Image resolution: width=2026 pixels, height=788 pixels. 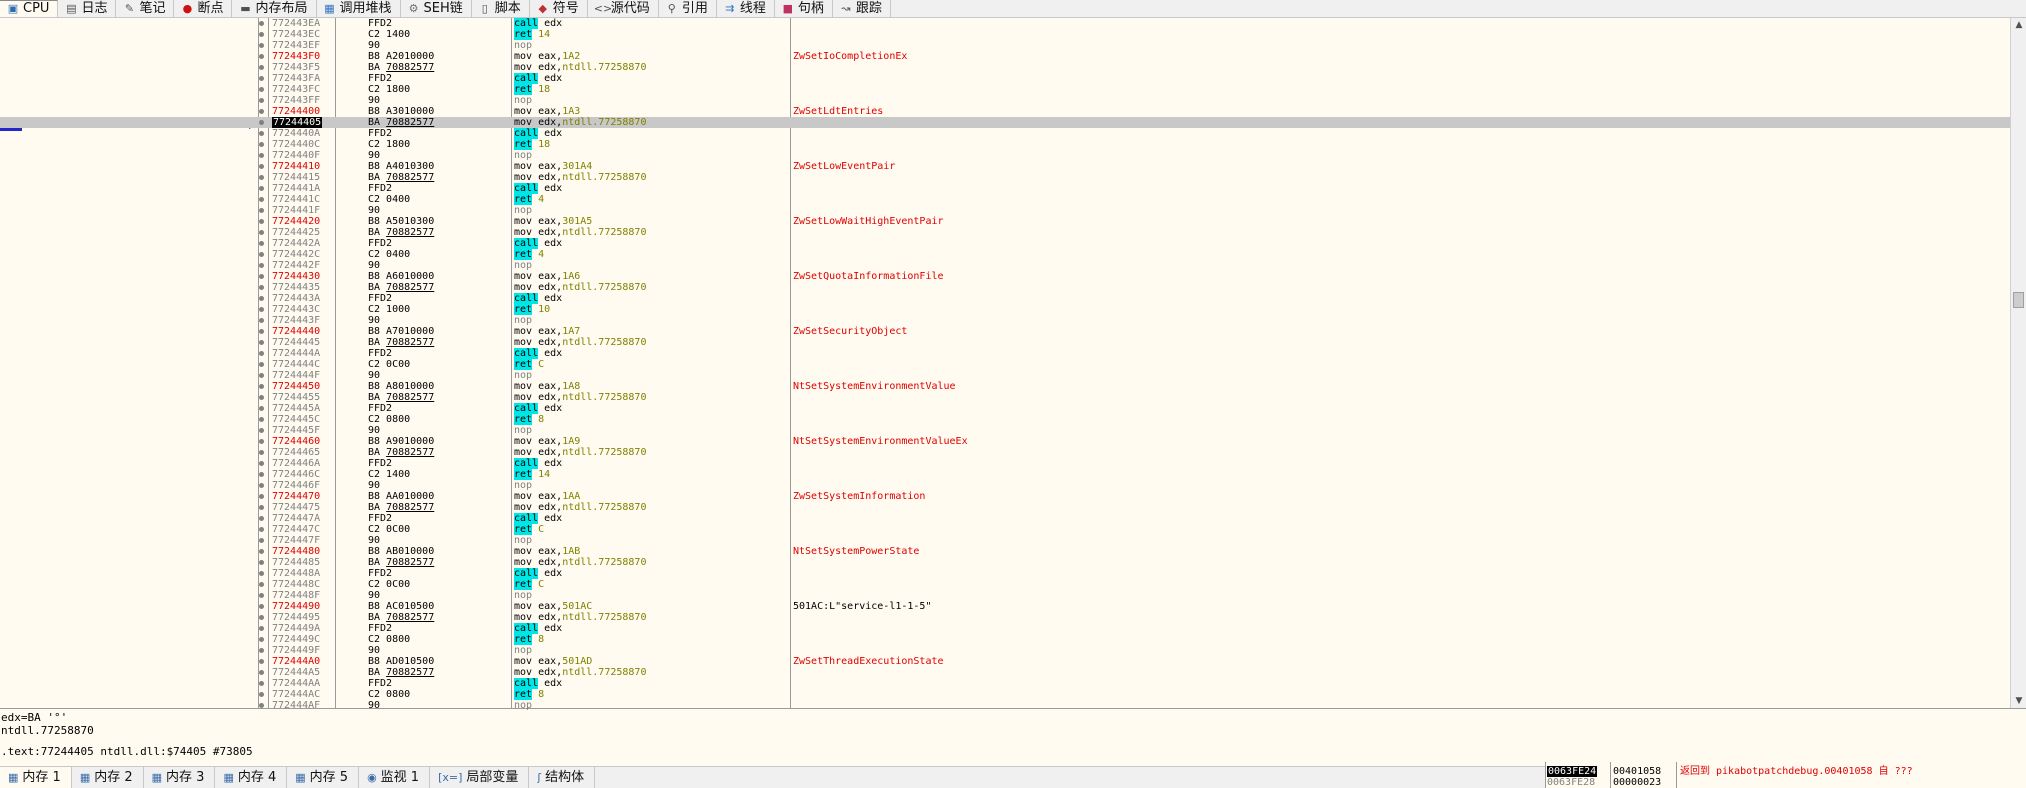 What do you see at coordinates (804, 8) in the screenshot?
I see `tab-handles: ■ 句柄` at bounding box center [804, 8].